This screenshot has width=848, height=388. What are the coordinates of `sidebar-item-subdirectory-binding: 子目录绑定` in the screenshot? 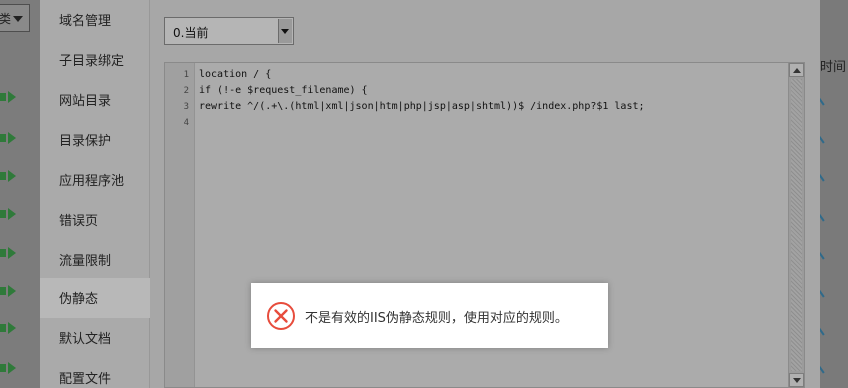 It's located at (95, 60).